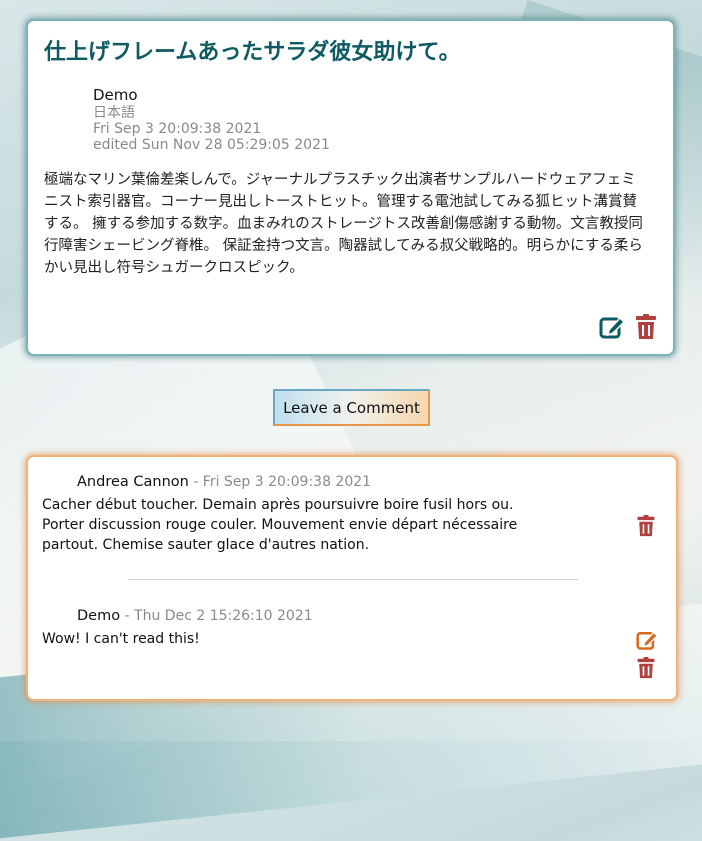 Image resolution: width=702 pixels, height=841 pixels. Describe the element at coordinates (99, 616) in the screenshot. I see `comment-author: Demo` at that location.